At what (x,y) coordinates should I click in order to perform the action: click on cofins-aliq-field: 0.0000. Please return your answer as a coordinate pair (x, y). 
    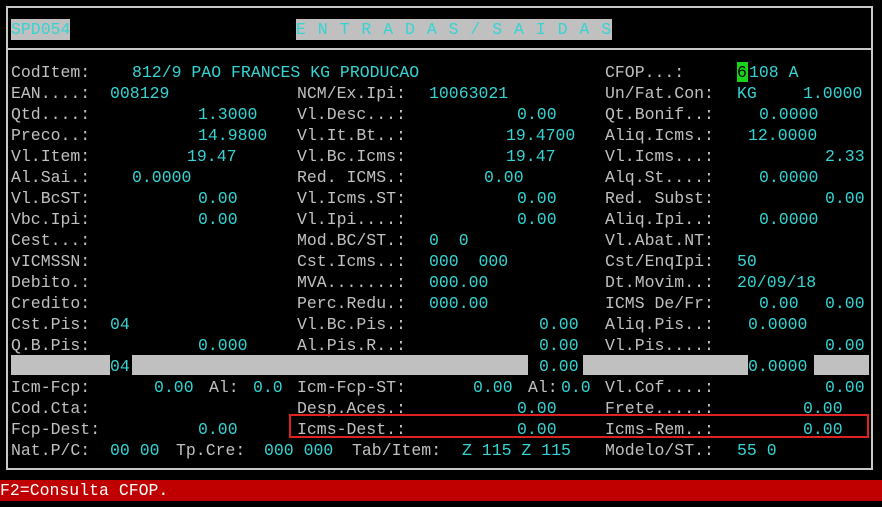
    Looking at the image, I should click on (777, 366).